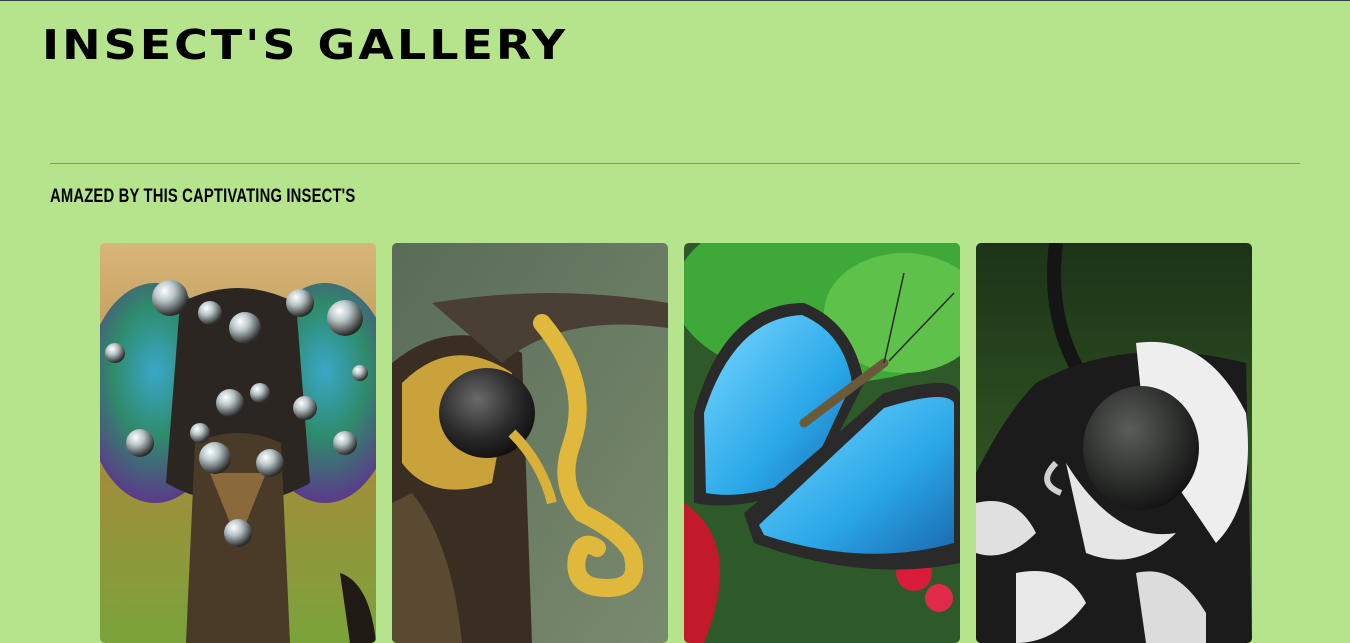  I want to click on section-divider, so click(675, 163).